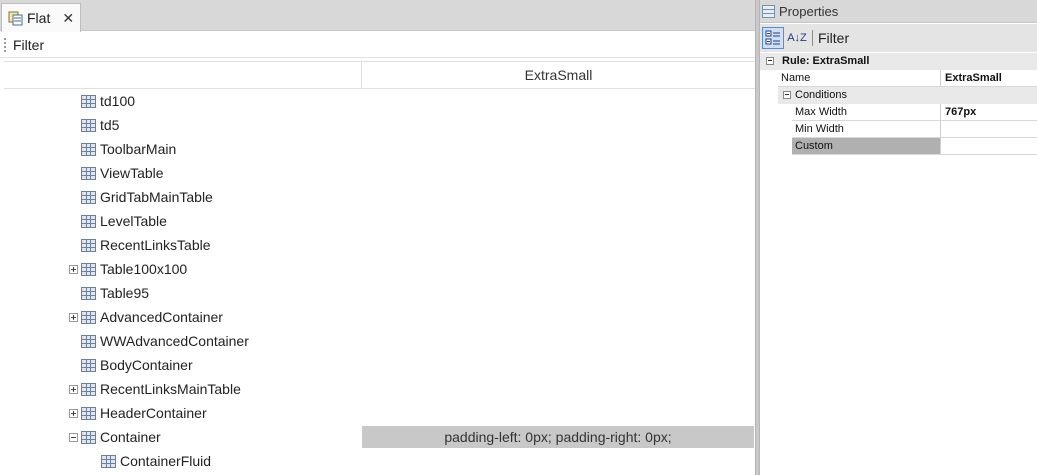 The height and width of the screenshot is (475, 1037). I want to click on conditions-header: Conditions, so click(821, 95).